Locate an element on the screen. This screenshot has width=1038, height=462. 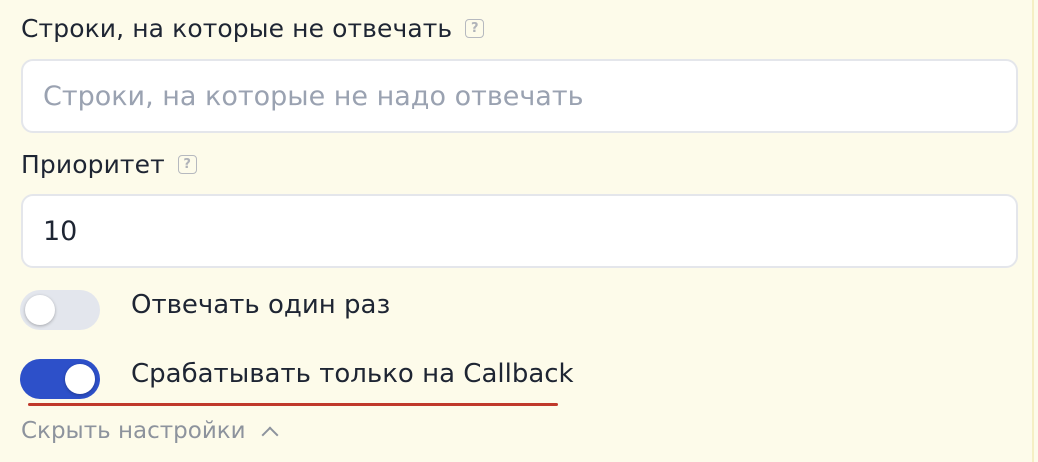
hide-settings-button: Скрыть настройки is located at coordinates (150, 431).